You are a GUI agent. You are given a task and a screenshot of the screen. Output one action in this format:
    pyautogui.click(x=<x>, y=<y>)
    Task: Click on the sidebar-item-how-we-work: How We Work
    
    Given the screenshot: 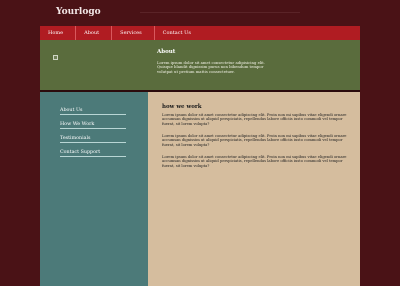 What is the action you would take?
    pyautogui.click(x=93, y=125)
    